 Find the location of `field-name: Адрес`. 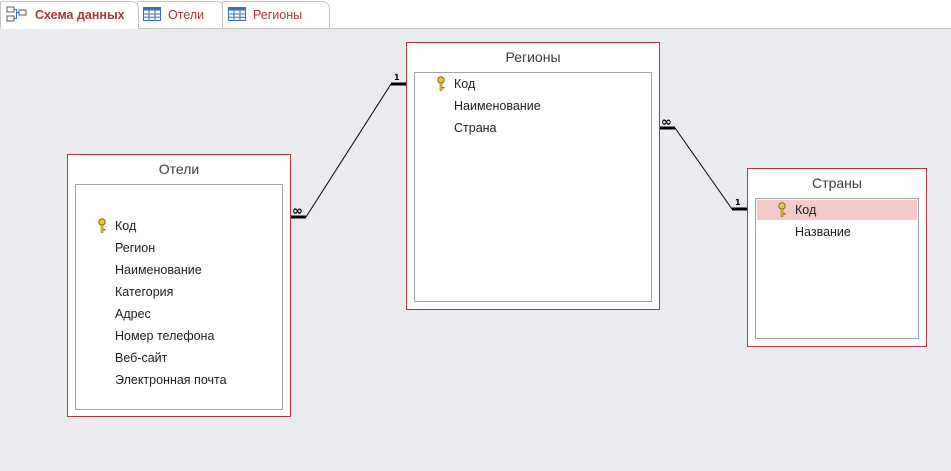

field-name: Адрес is located at coordinates (133, 314).